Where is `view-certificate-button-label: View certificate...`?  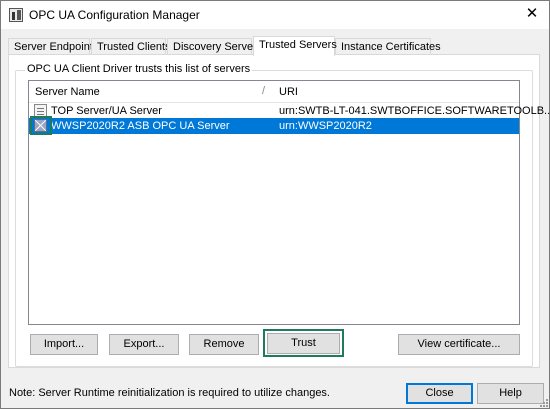 view-certificate-button-label: View certificate... is located at coordinates (459, 344).